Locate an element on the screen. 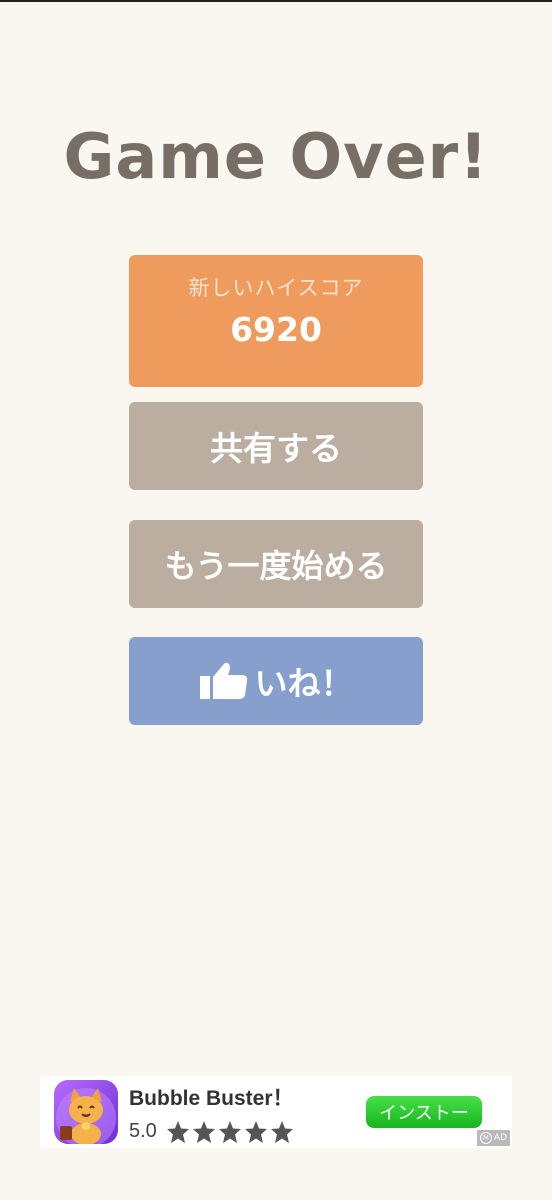 The height and width of the screenshot is (1200, 552). like-button: いね！ is located at coordinates (276, 681).